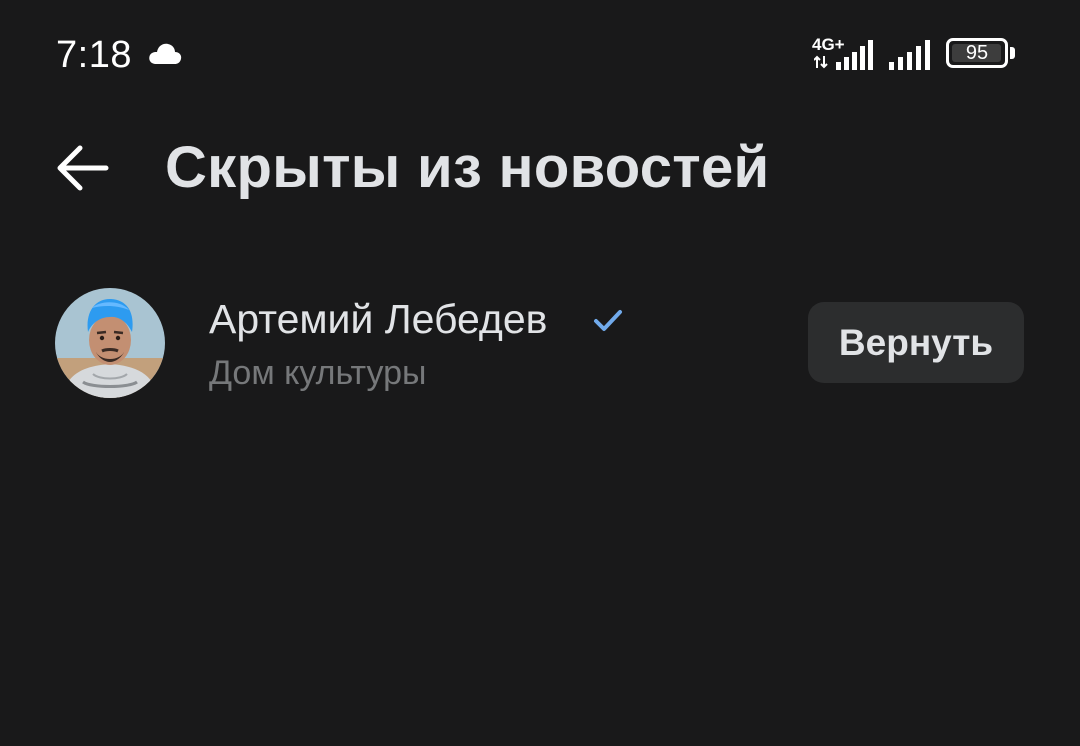 This screenshot has height=746, width=1080. Describe the element at coordinates (378, 319) in the screenshot. I see `community-name: Артемий Лебедев` at that location.